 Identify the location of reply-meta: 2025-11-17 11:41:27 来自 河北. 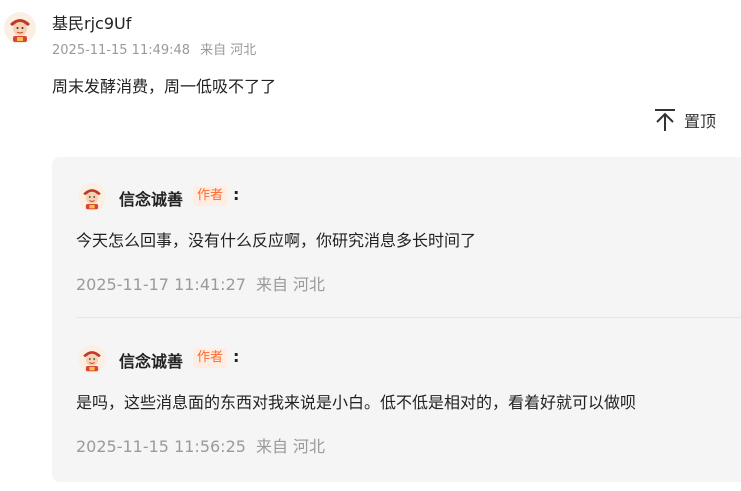
(200, 283).